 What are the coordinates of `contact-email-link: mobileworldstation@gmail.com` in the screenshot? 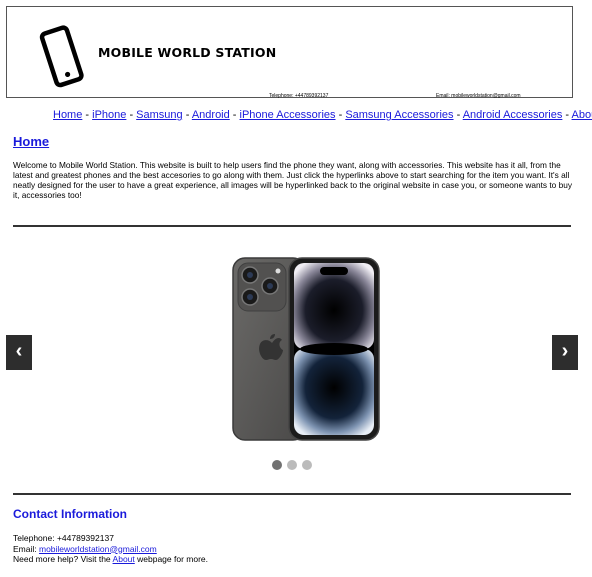 It's located at (98, 549).